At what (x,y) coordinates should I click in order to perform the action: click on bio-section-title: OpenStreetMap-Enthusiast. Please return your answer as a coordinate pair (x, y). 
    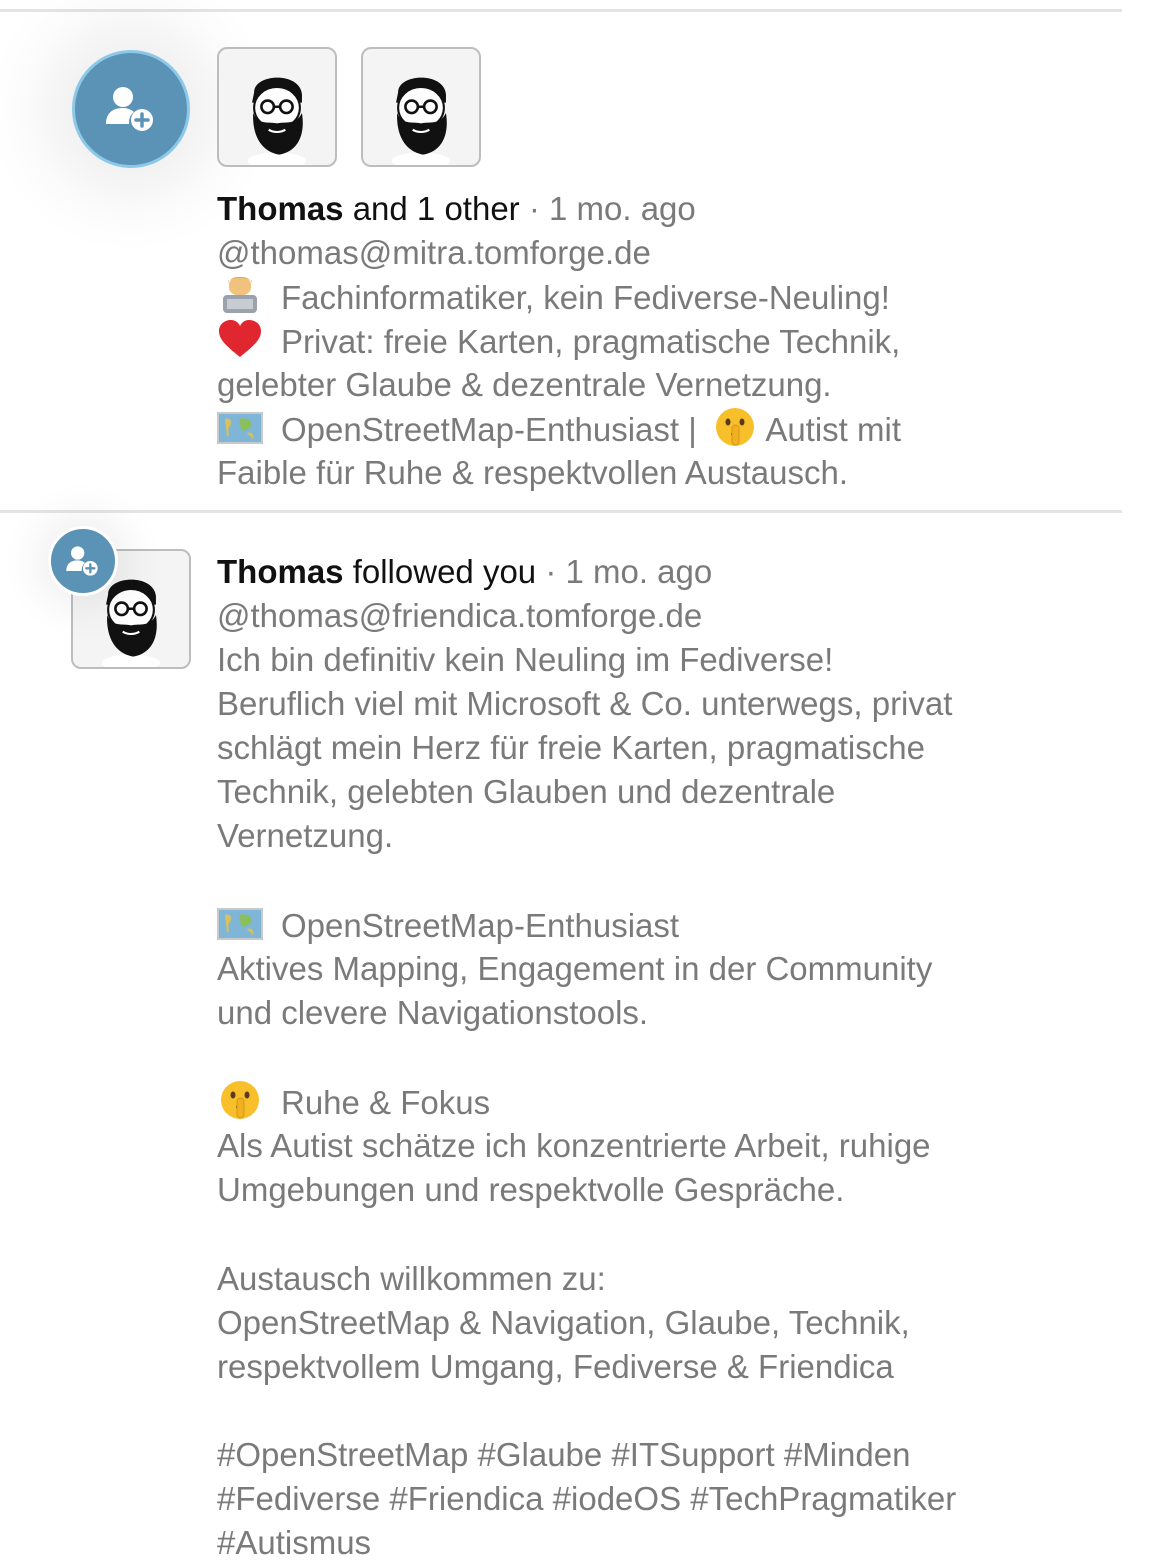
    Looking at the image, I should click on (448, 925).